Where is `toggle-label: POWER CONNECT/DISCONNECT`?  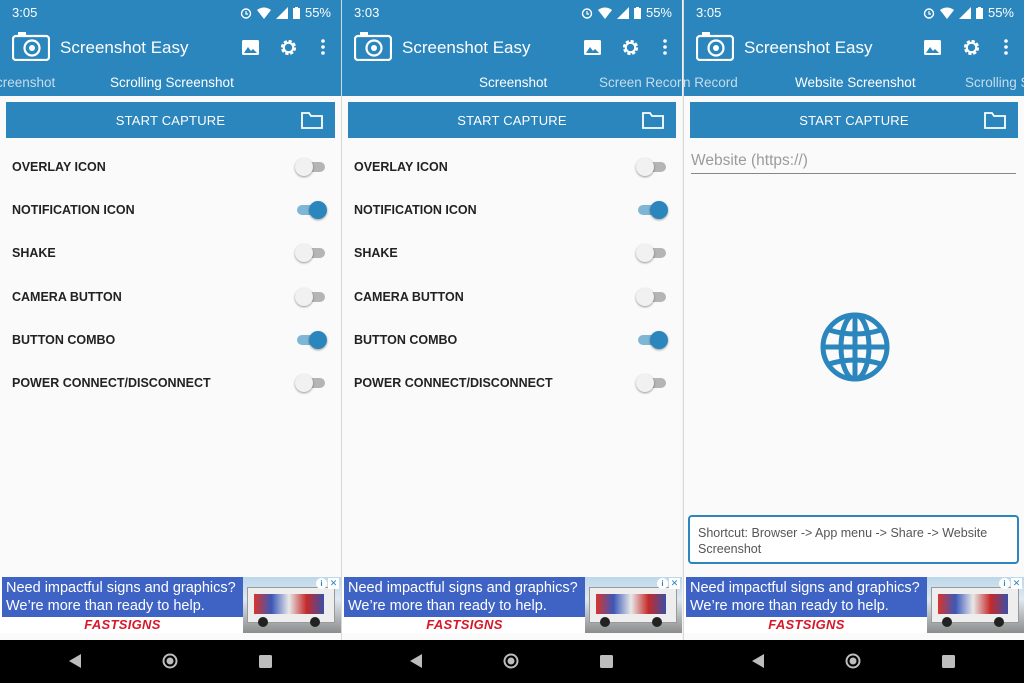
toggle-label: POWER CONNECT/DISCONNECT is located at coordinates (111, 383).